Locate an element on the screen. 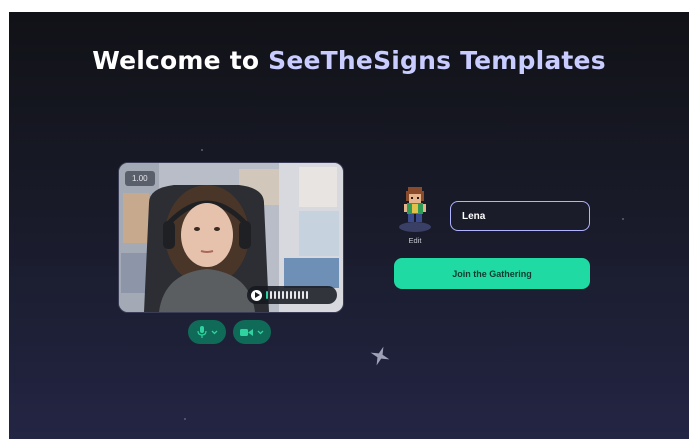  page-title: Welcome to SeeTheSigns Templates is located at coordinates (349, 60).